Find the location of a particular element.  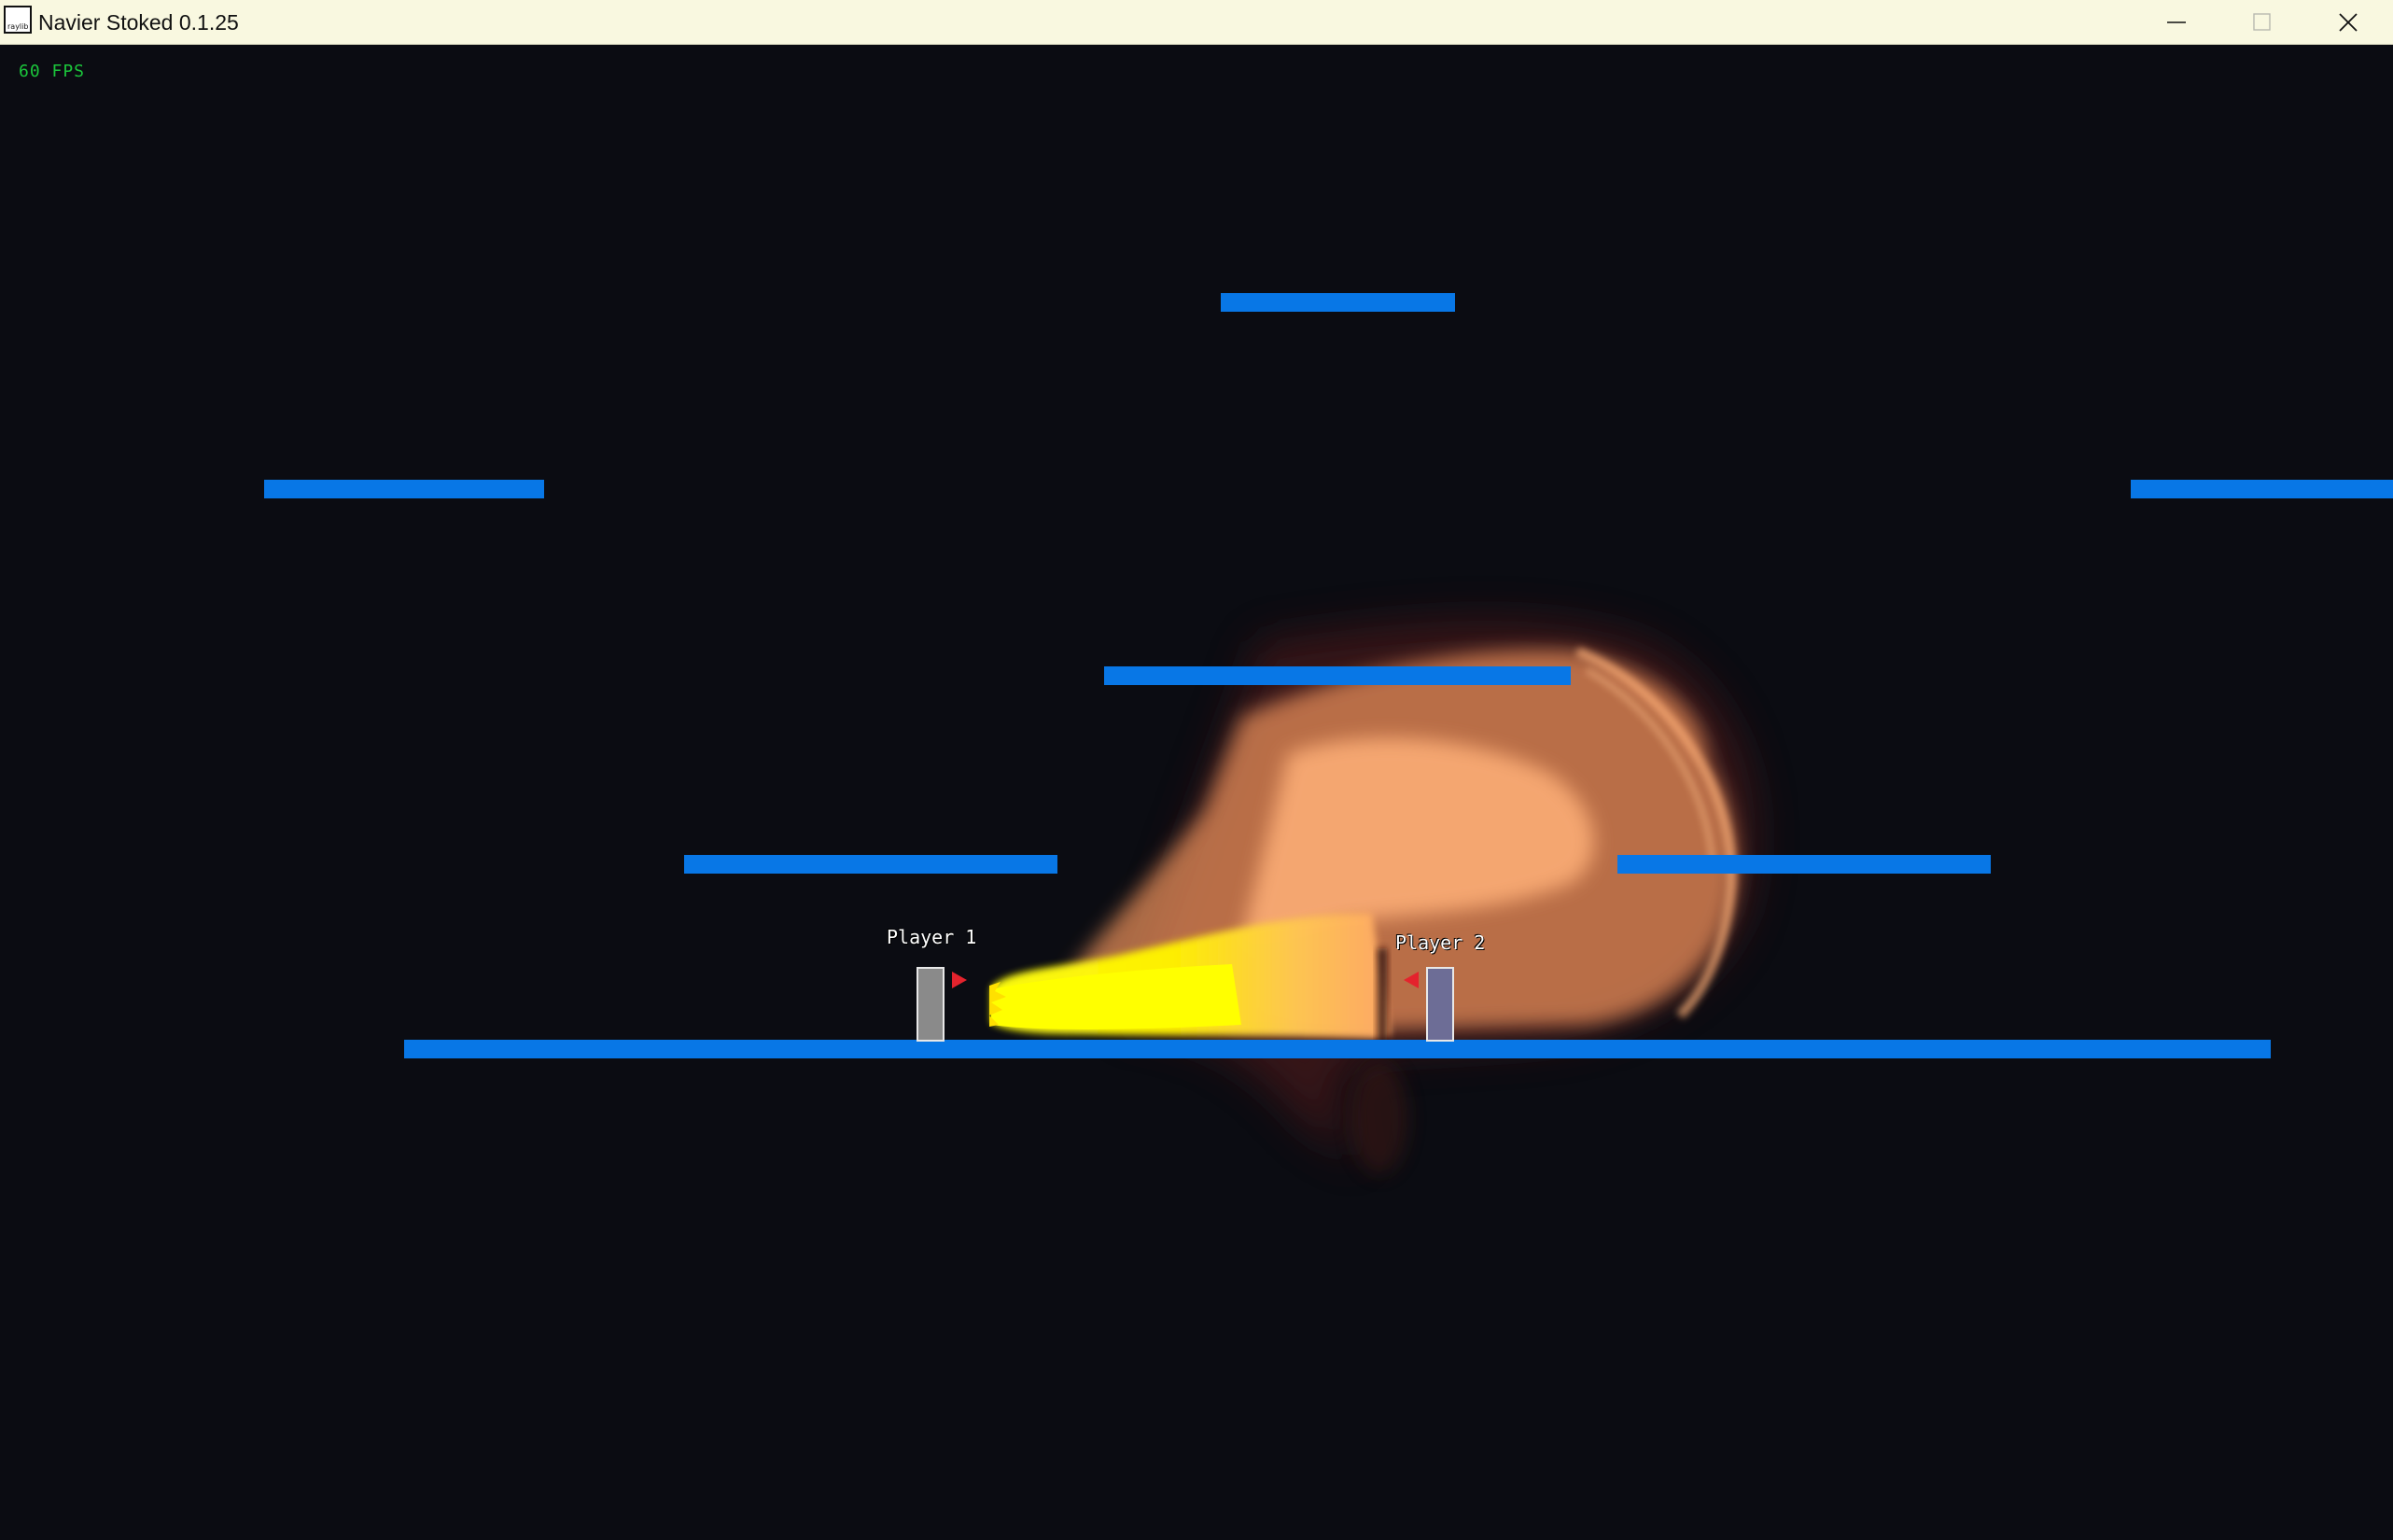

player-1-character is located at coordinates (931, 1004).